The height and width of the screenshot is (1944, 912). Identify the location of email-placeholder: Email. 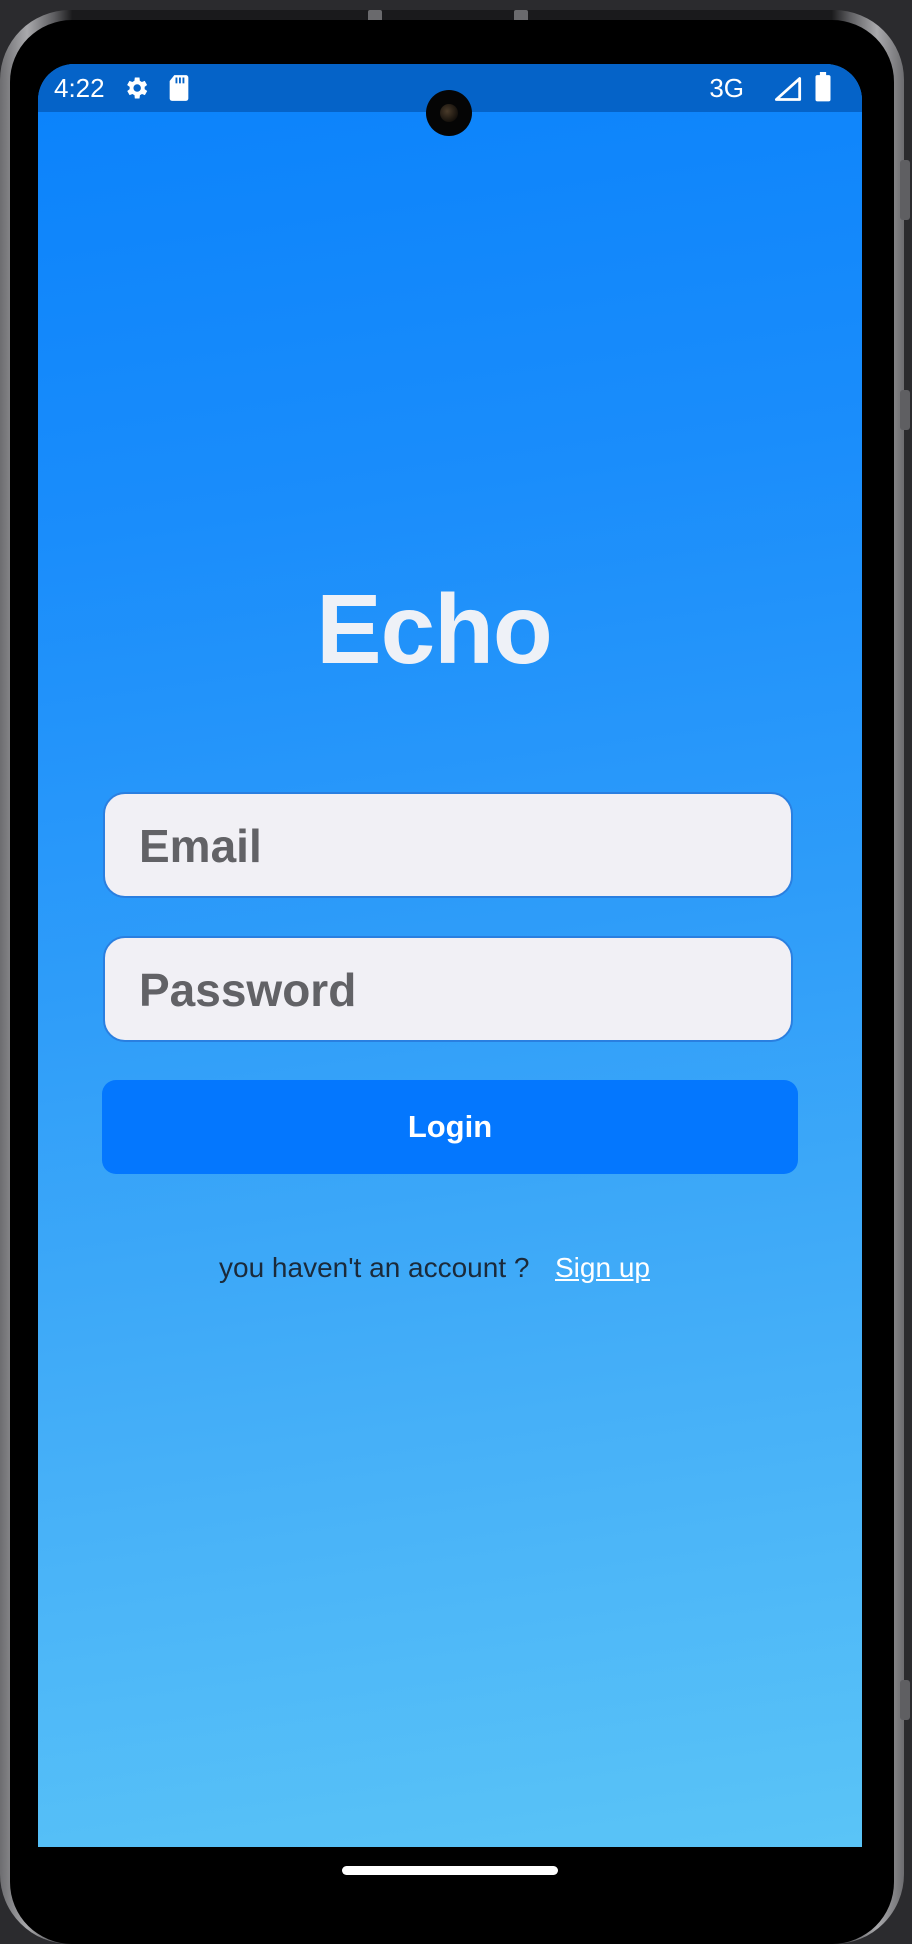
(200, 846).